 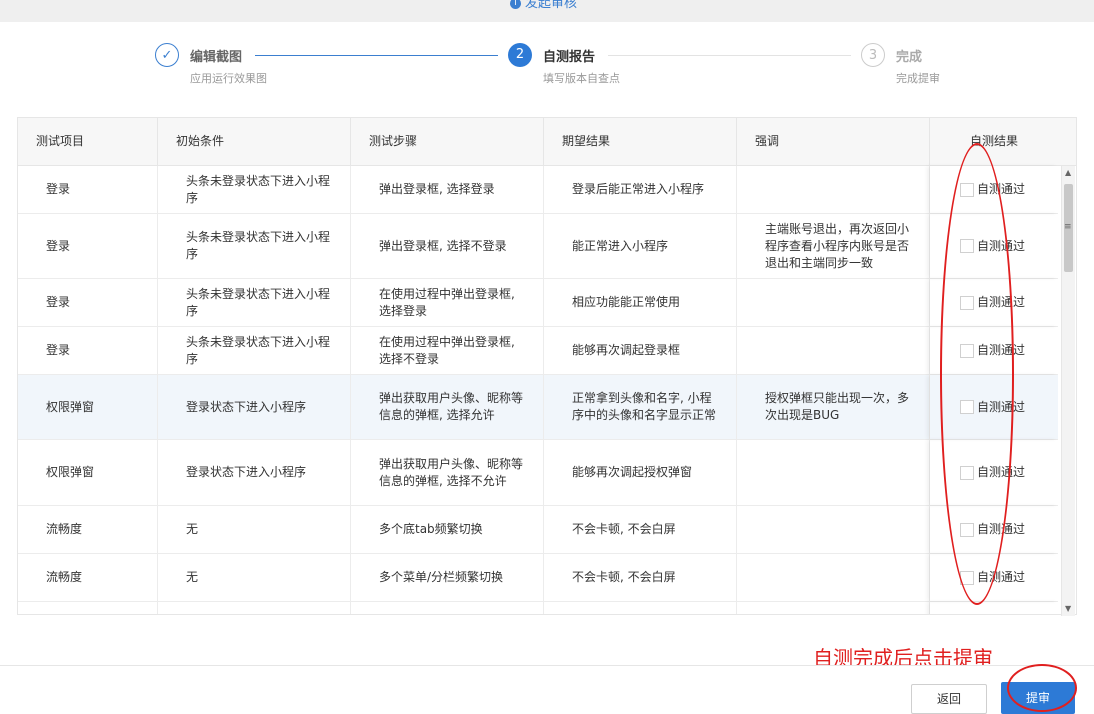 What do you see at coordinates (447, 142) in the screenshot?
I see `header-test-steps: 测试步骤` at bounding box center [447, 142].